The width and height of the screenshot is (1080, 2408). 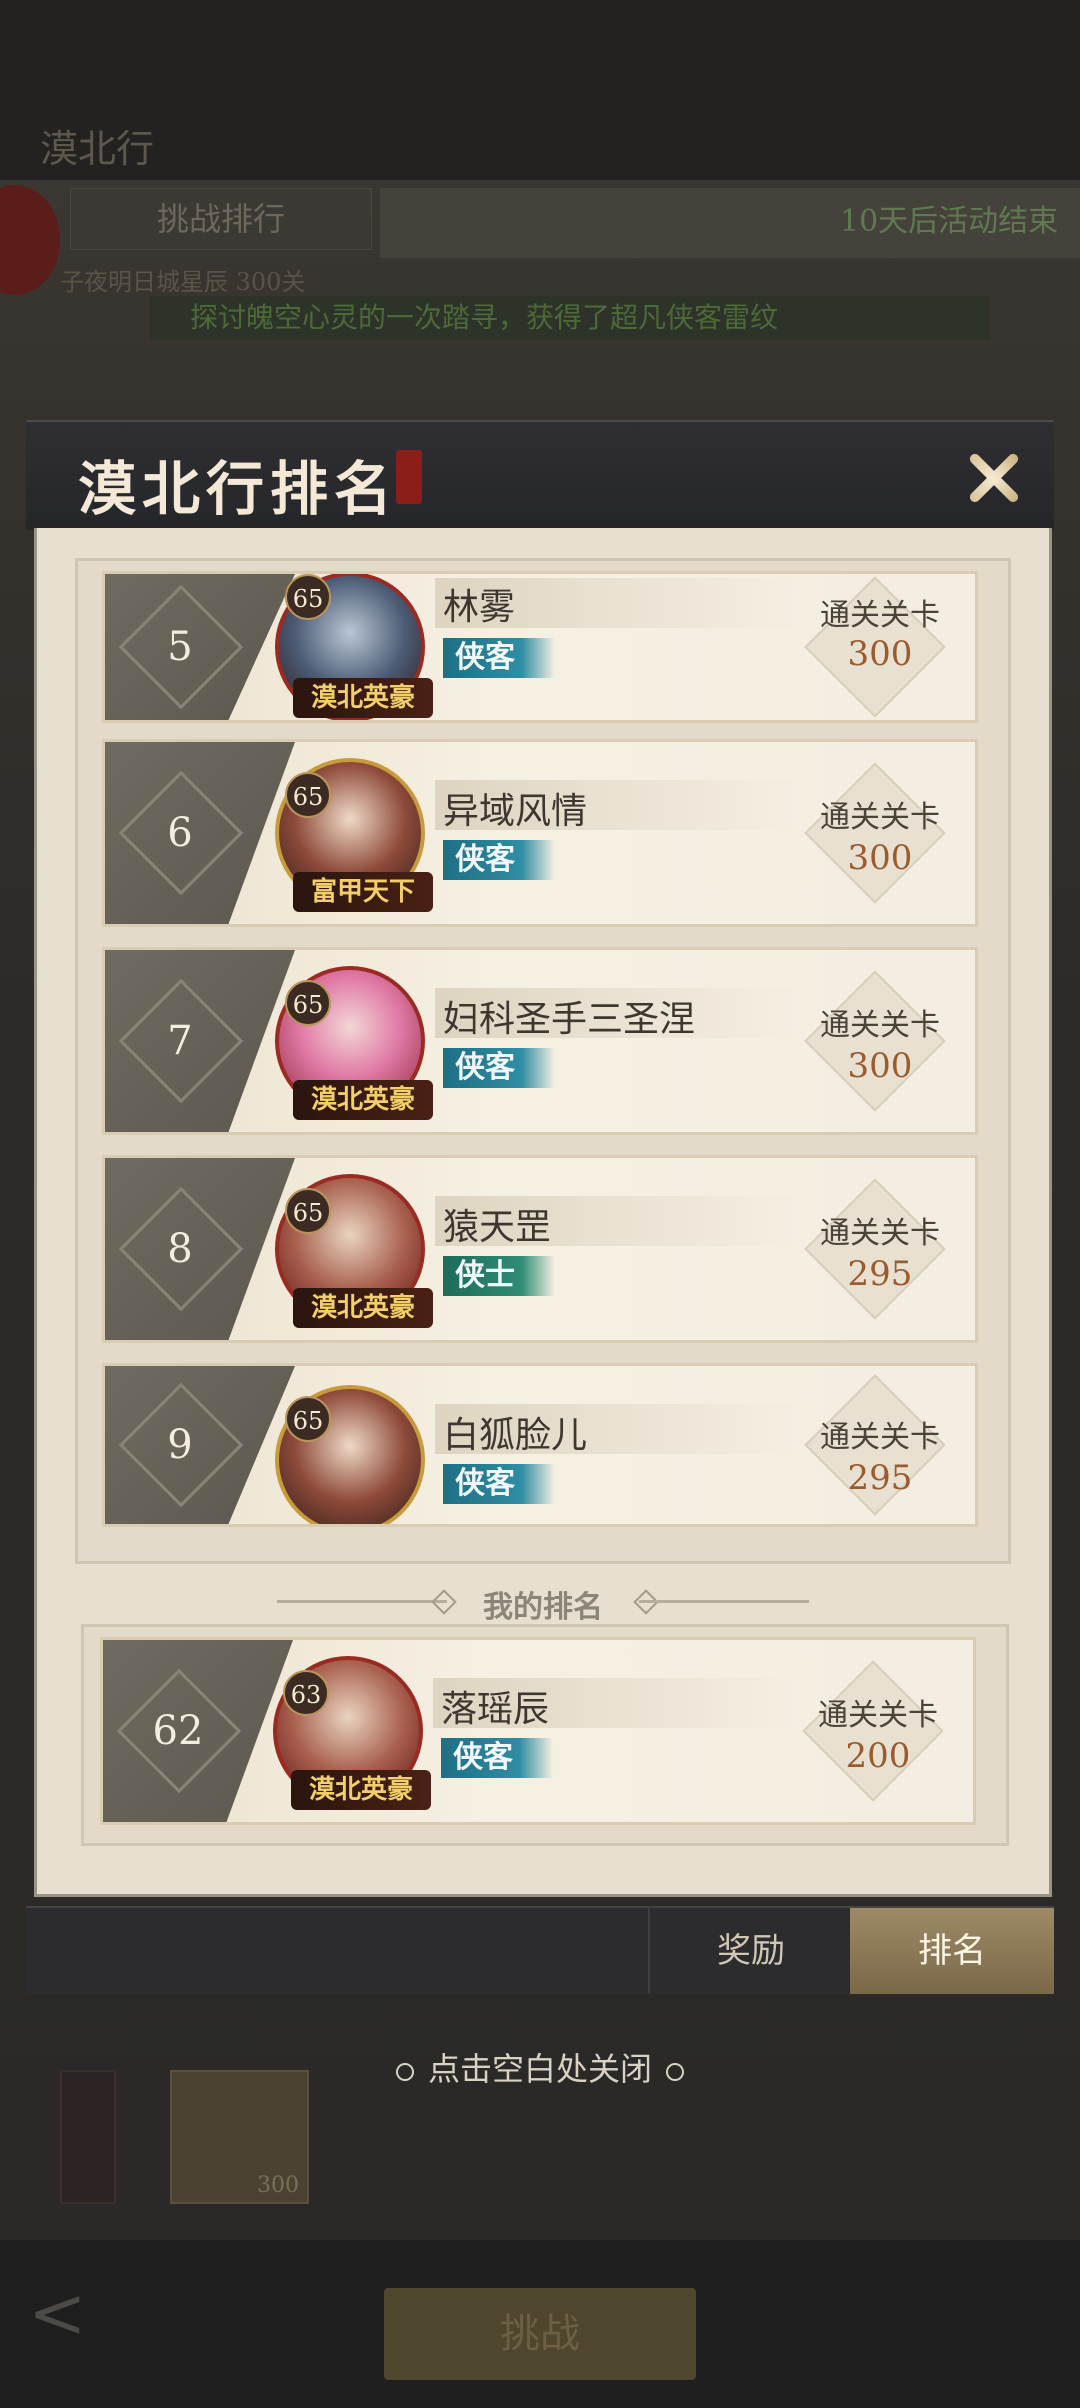 What do you see at coordinates (540, 475) in the screenshot?
I see `modal-header: 漠北行排名` at bounding box center [540, 475].